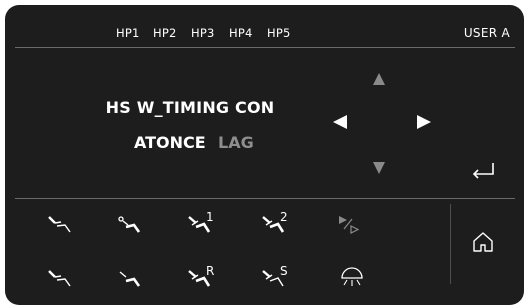 This screenshot has height=305, width=529. I want to click on tab-hp2: HP2, so click(165, 33).